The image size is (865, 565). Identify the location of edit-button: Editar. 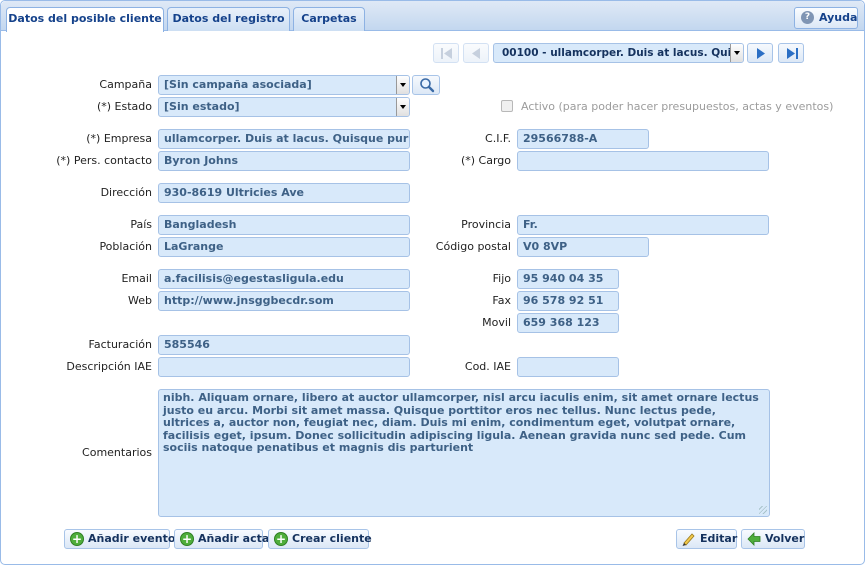
(706, 539).